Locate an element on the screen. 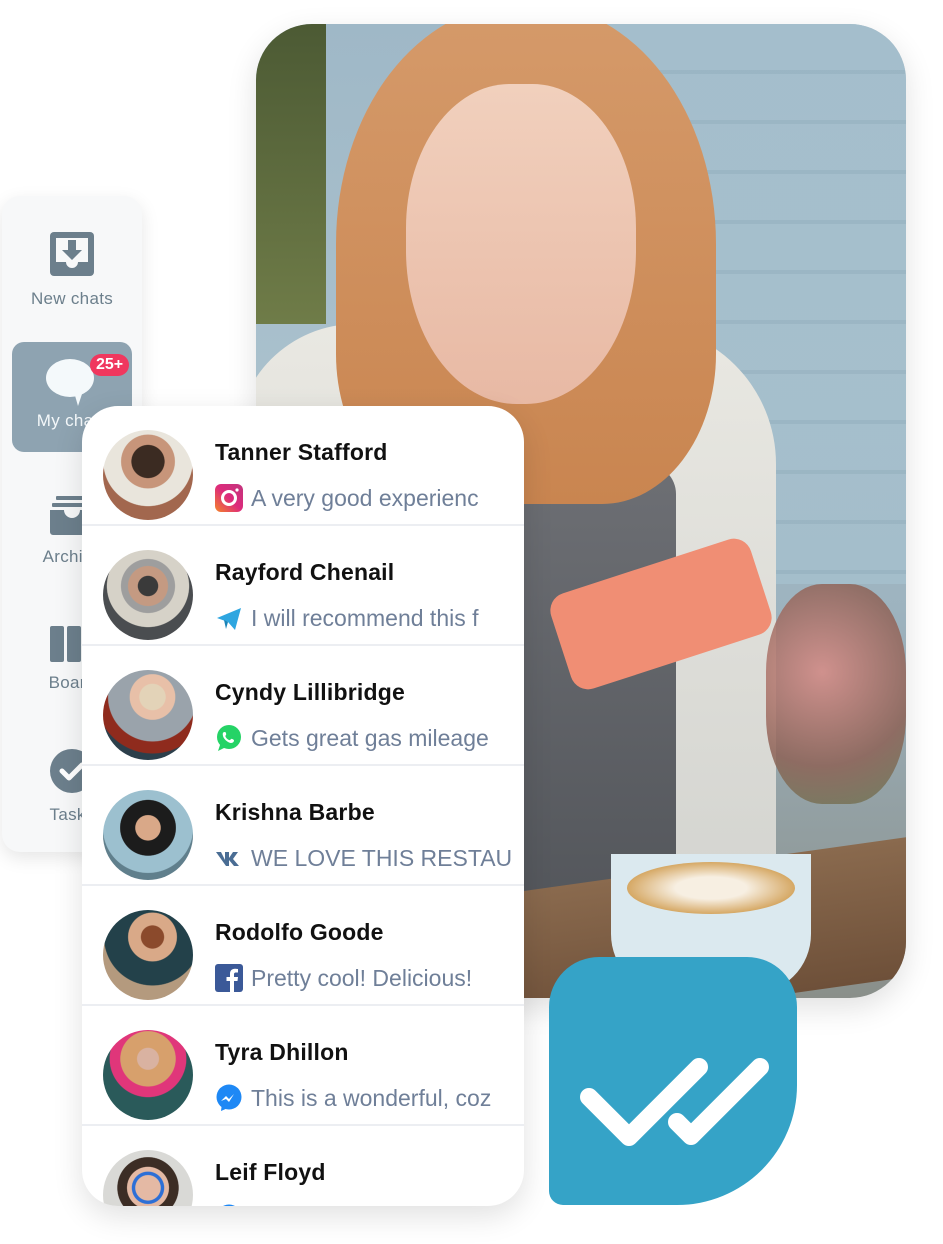  message-text: This is a wonderful, coz is located at coordinates (371, 1098).